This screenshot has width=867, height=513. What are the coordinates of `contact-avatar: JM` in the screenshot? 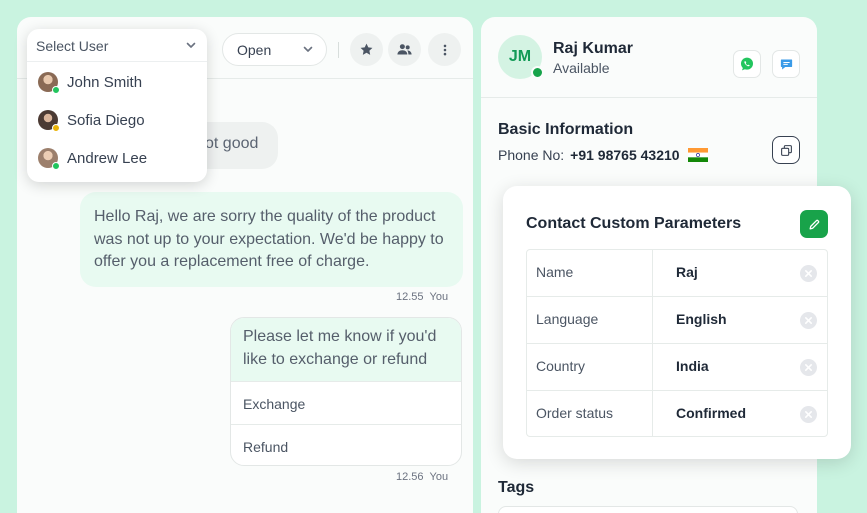 It's located at (521, 57).